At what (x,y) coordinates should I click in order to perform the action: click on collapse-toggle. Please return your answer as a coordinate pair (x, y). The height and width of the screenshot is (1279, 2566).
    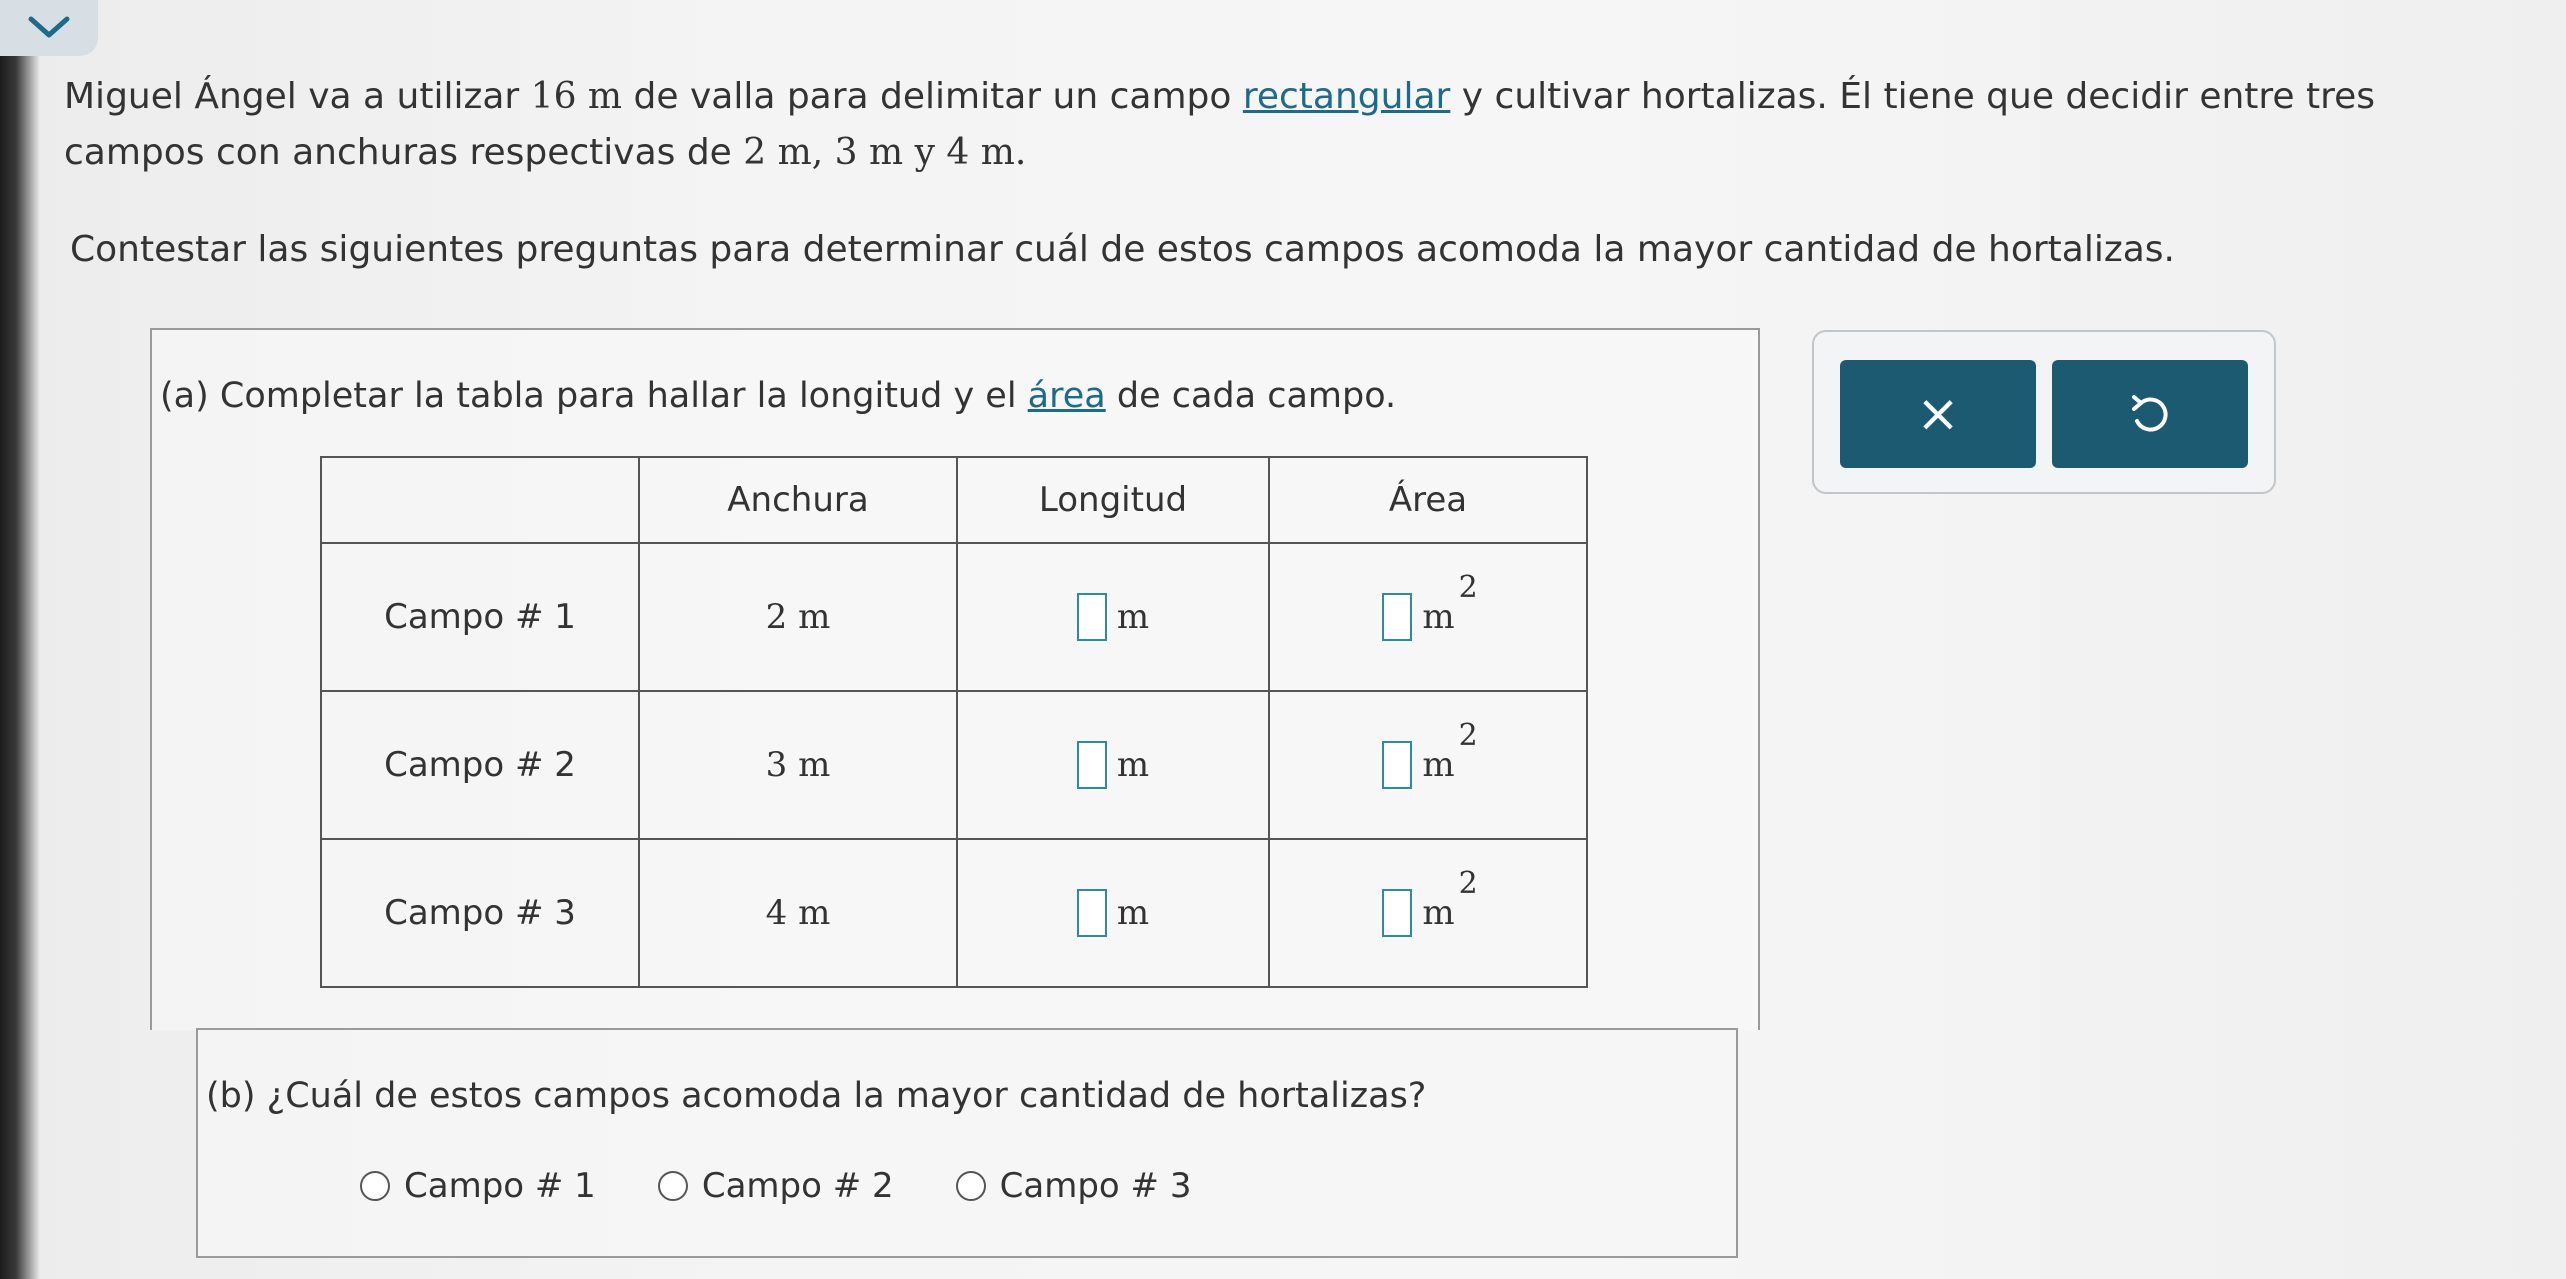
    Looking at the image, I should click on (49, 28).